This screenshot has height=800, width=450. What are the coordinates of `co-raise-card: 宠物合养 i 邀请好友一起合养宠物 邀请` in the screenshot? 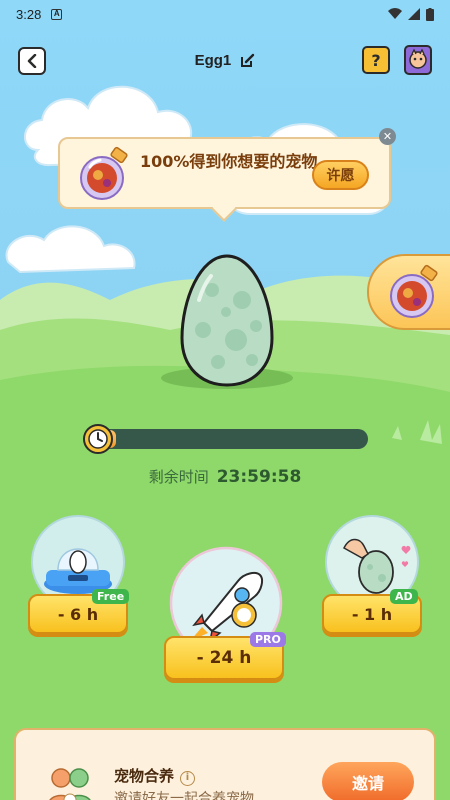 It's located at (225, 764).